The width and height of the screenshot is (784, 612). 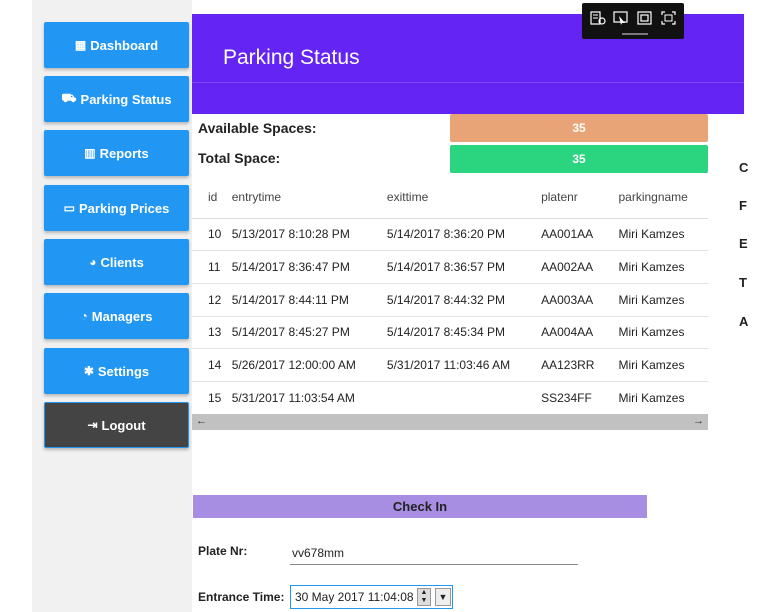 What do you see at coordinates (212, 300) in the screenshot?
I see `cell-id: 12` at bounding box center [212, 300].